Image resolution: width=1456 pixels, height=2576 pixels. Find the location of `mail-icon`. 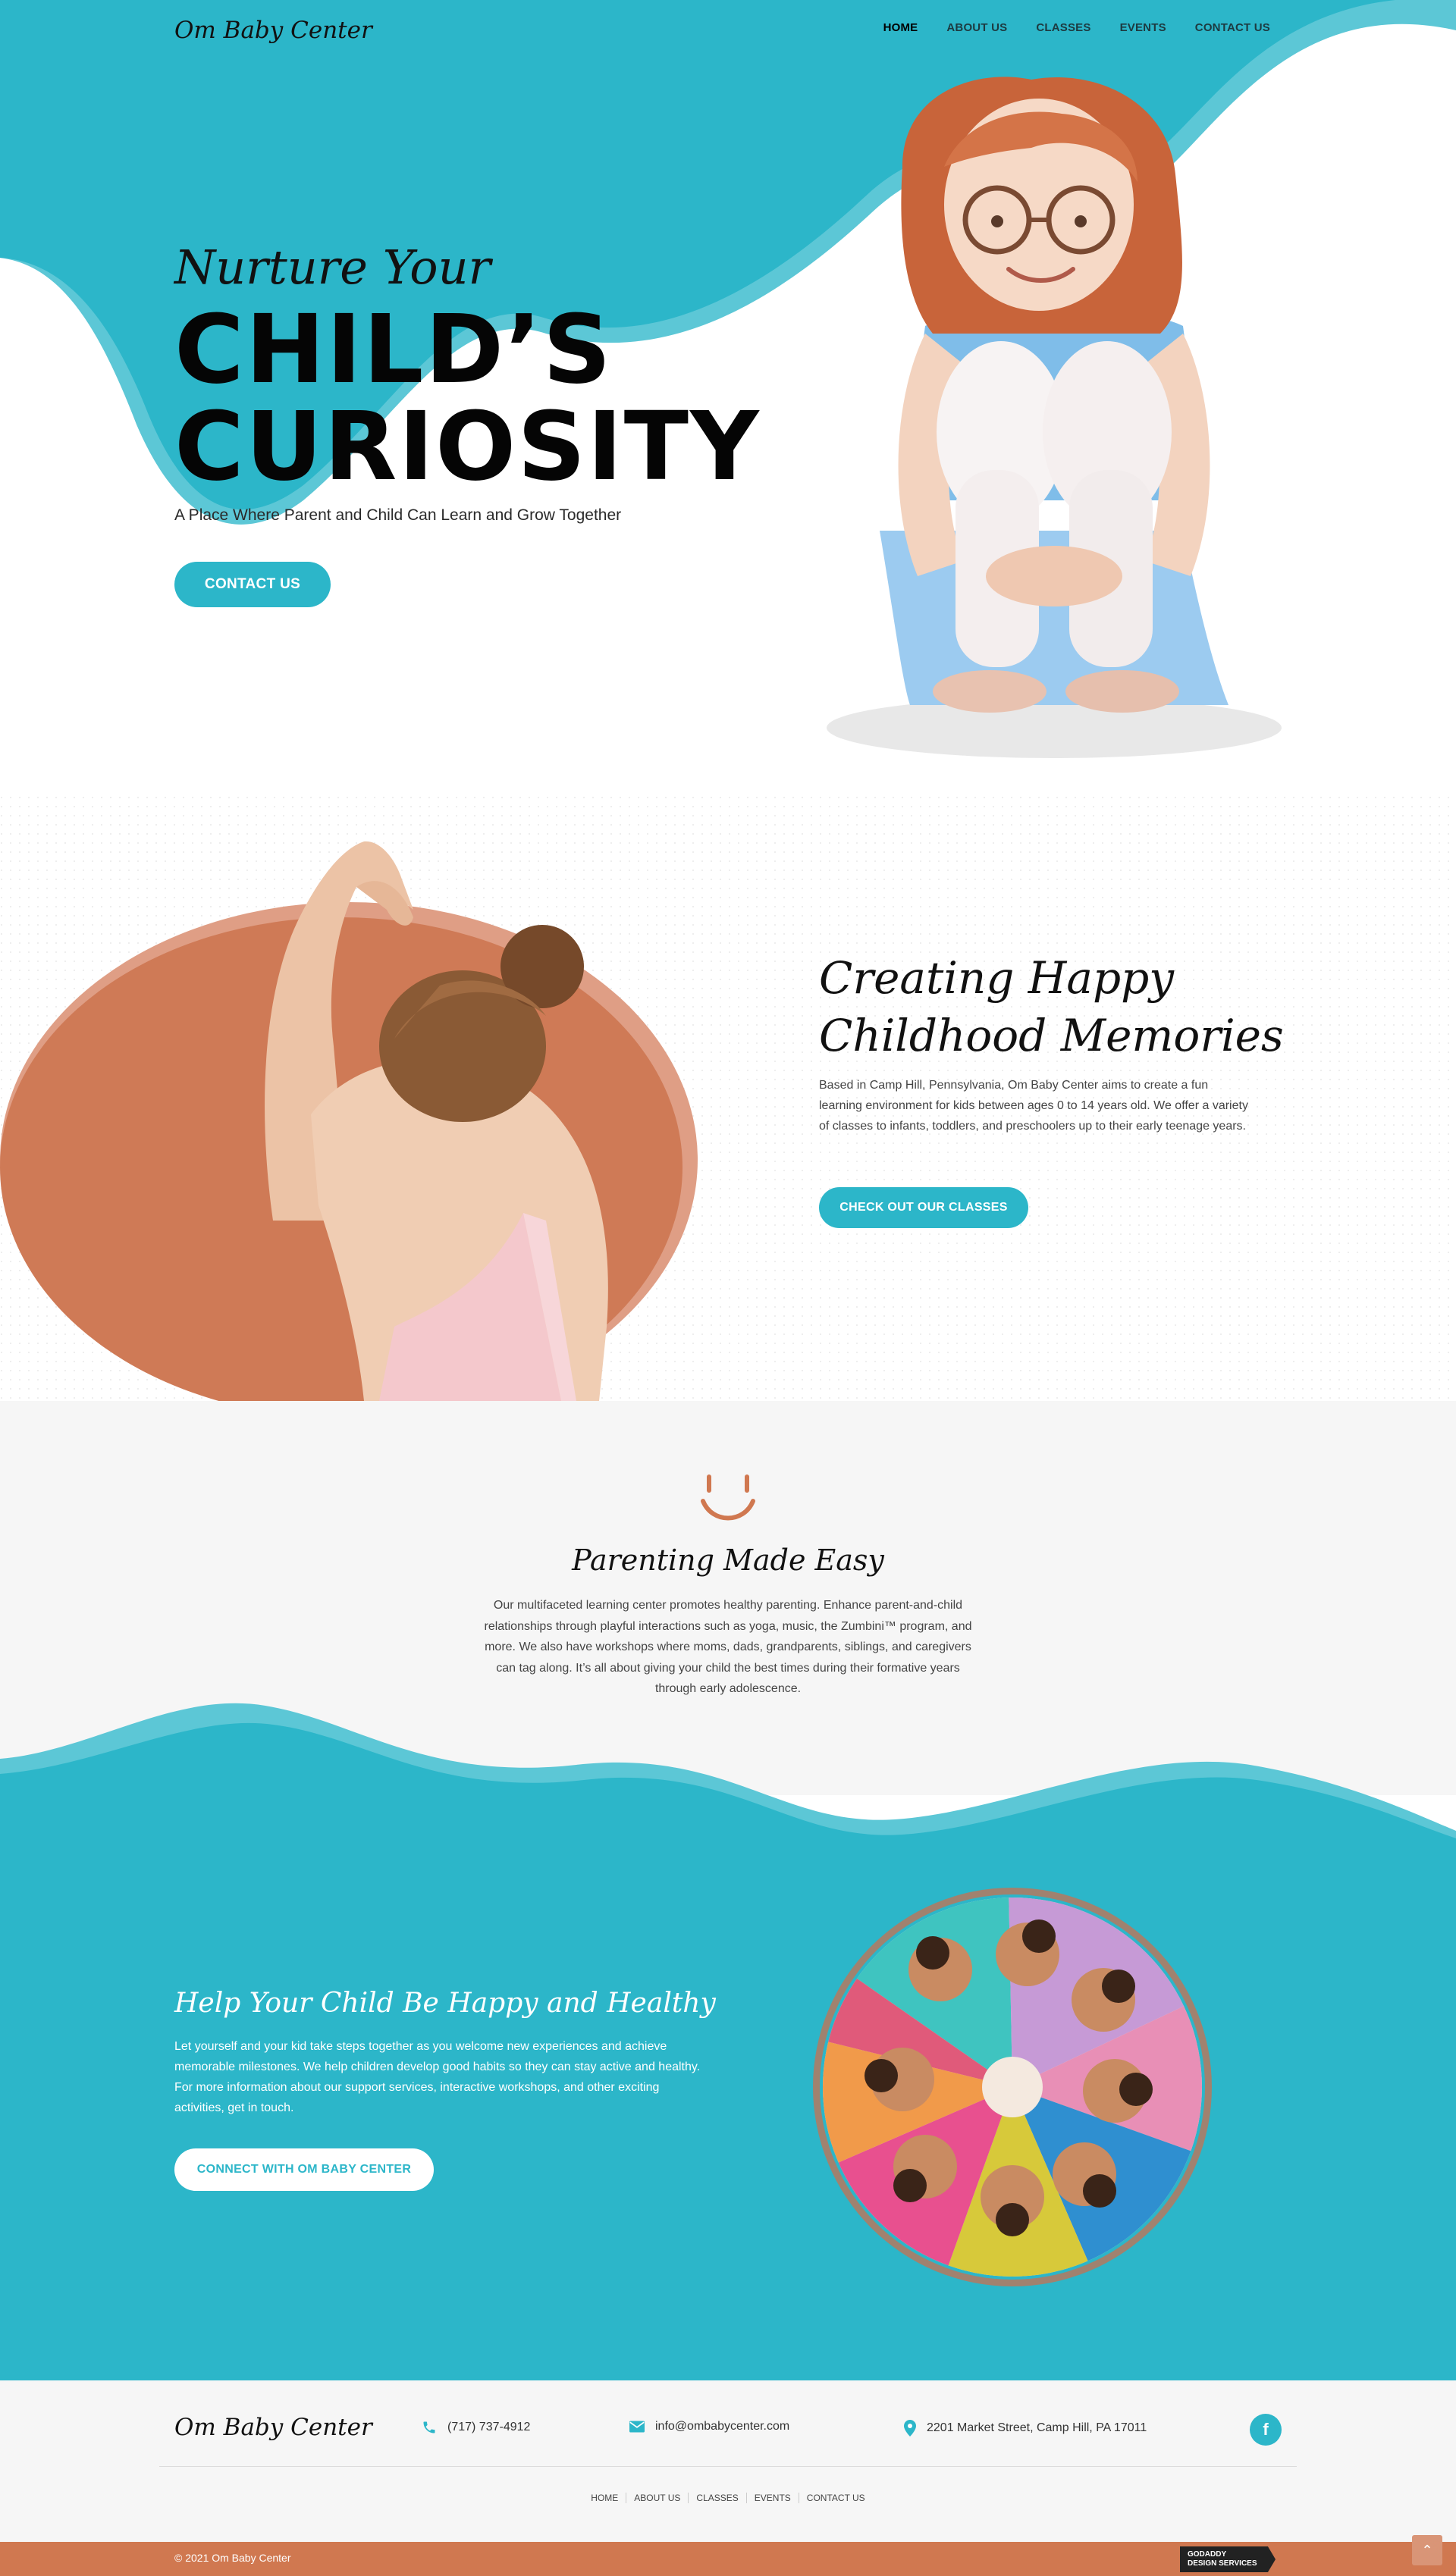

mail-icon is located at coordinates (637, 2427).